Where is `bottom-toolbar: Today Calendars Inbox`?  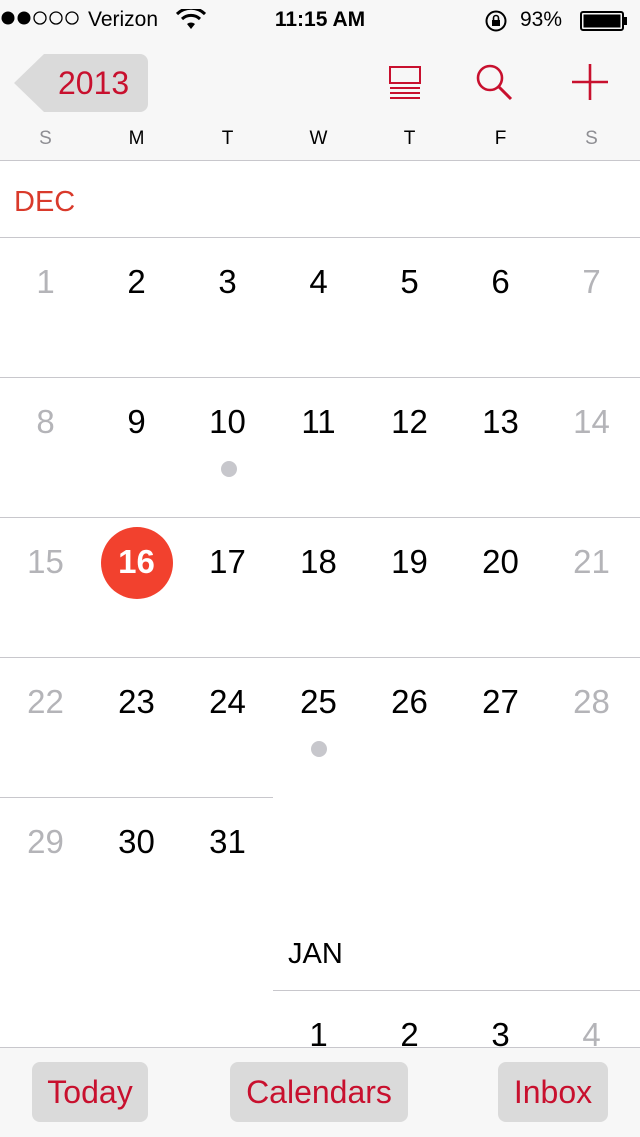 bottom-toolbar: Today Calendars Inbox is located at coordinates (320, 1092).